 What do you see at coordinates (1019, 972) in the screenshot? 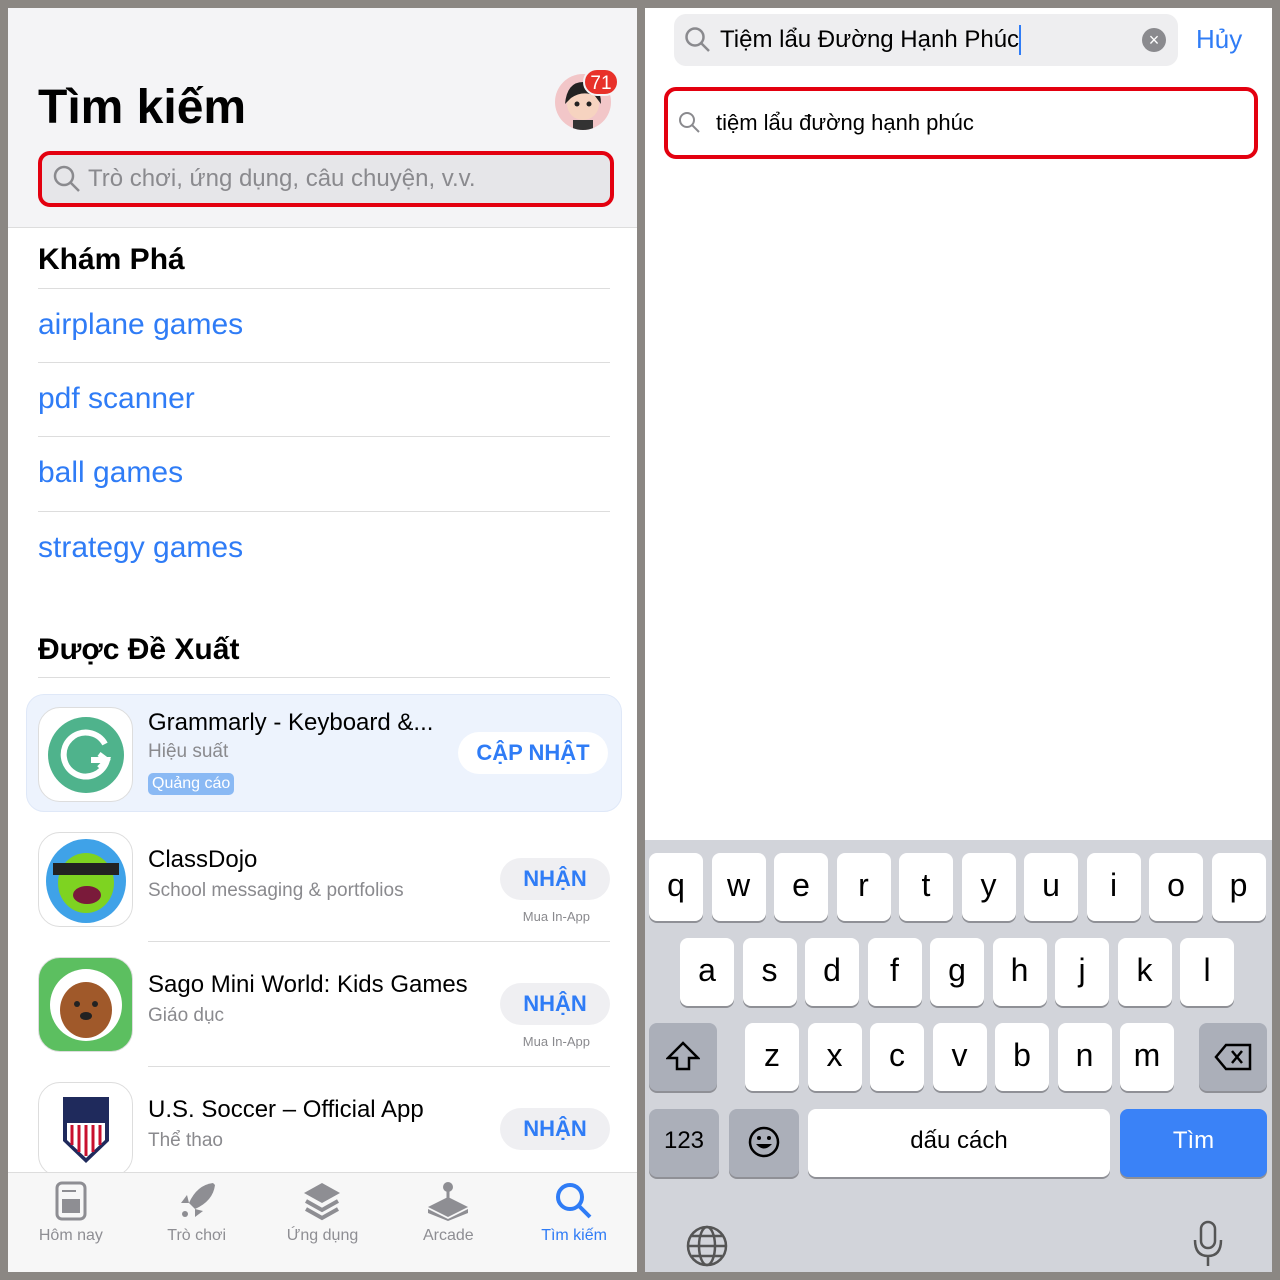
I see `key-h: h` at bounding box center [1019, 972].